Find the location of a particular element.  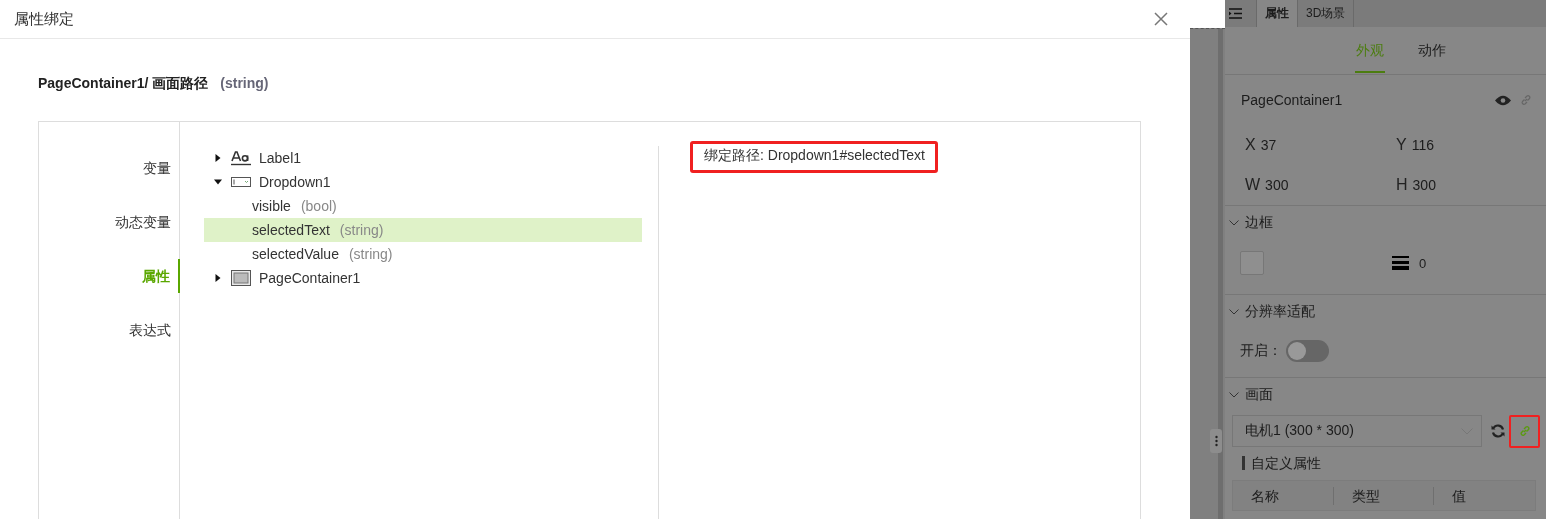

field-label: H is located at coordinates (1402, 185).